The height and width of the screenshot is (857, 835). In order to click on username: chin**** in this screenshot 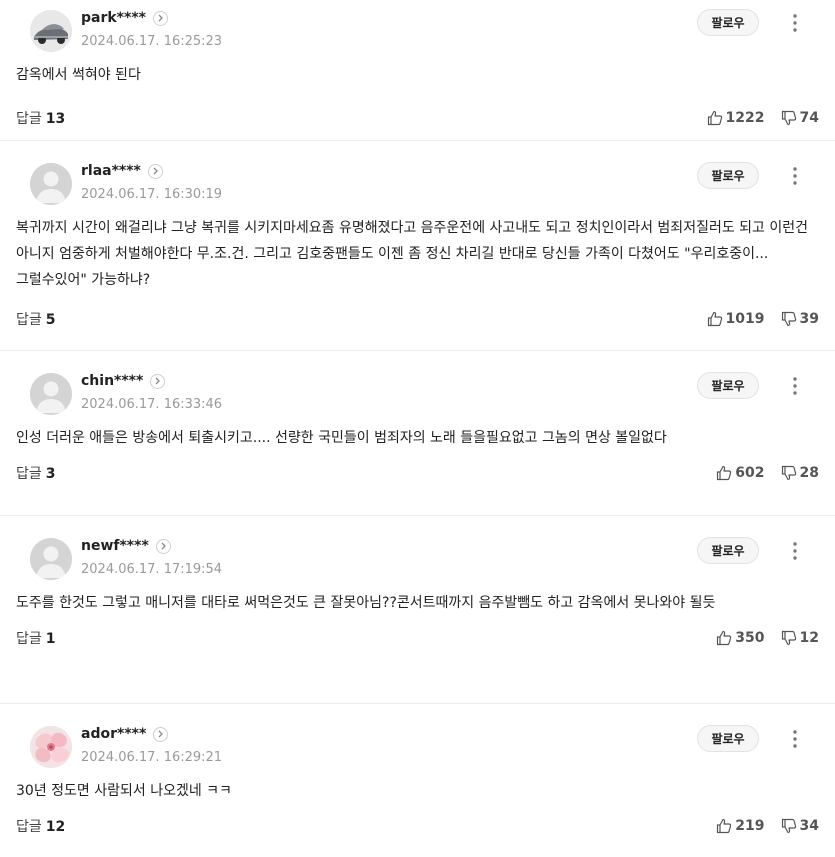, I will do `click(123, 381)`.